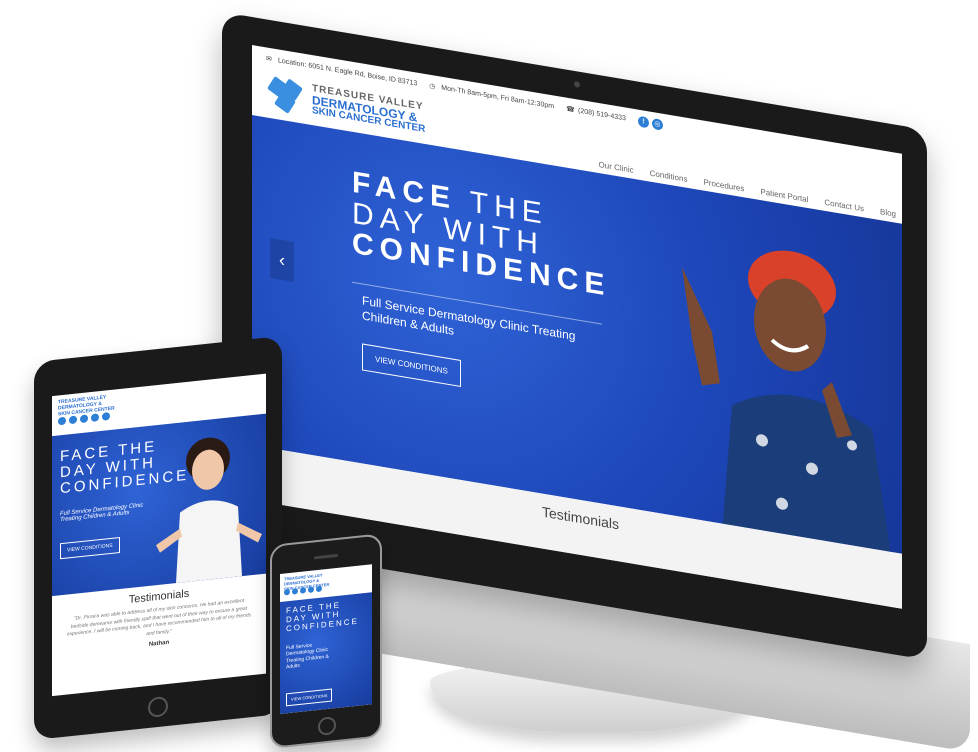  What do you see at coordinates (888, 213) in the screenshot?
I see `nav-blog: Blog` at bounding box center [888, 213].